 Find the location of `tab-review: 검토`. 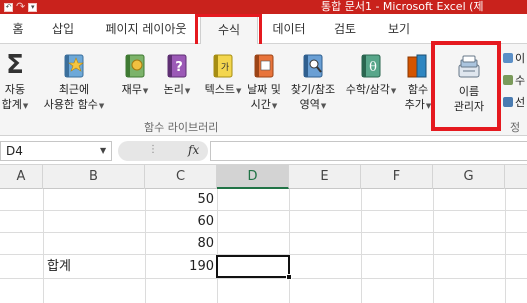

tab-review: 검토 is located at coordinates (345, 29).